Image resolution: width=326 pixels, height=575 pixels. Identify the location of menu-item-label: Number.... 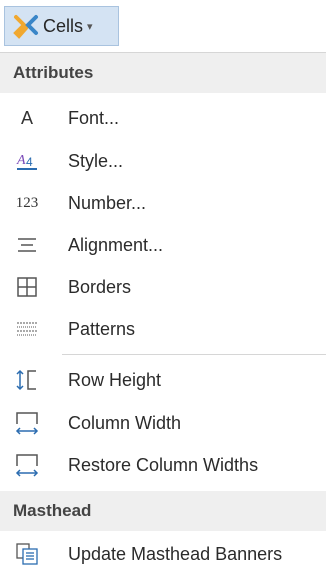
(107, 202).